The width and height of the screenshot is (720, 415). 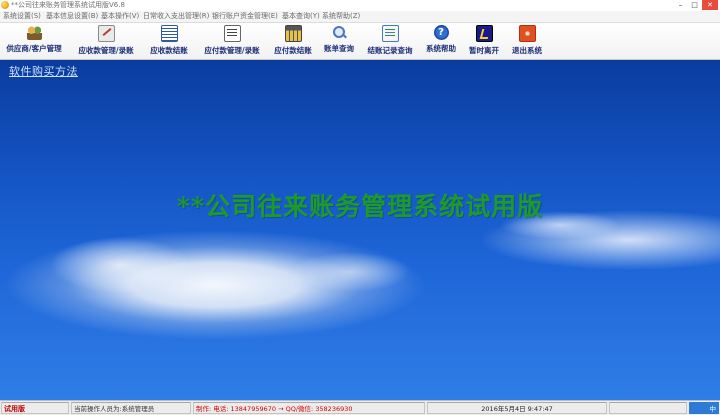 I want to click on receivable-settle-button: 应收款结账, so click(x=169, y=41).